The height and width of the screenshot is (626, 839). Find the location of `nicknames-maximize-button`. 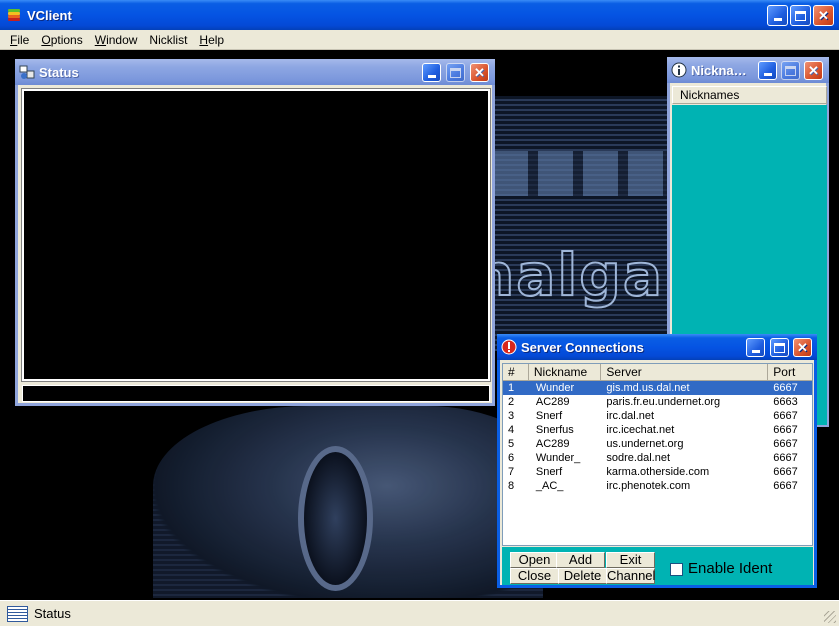

nicknames-maximize-button is located at coordinates (790, 70).